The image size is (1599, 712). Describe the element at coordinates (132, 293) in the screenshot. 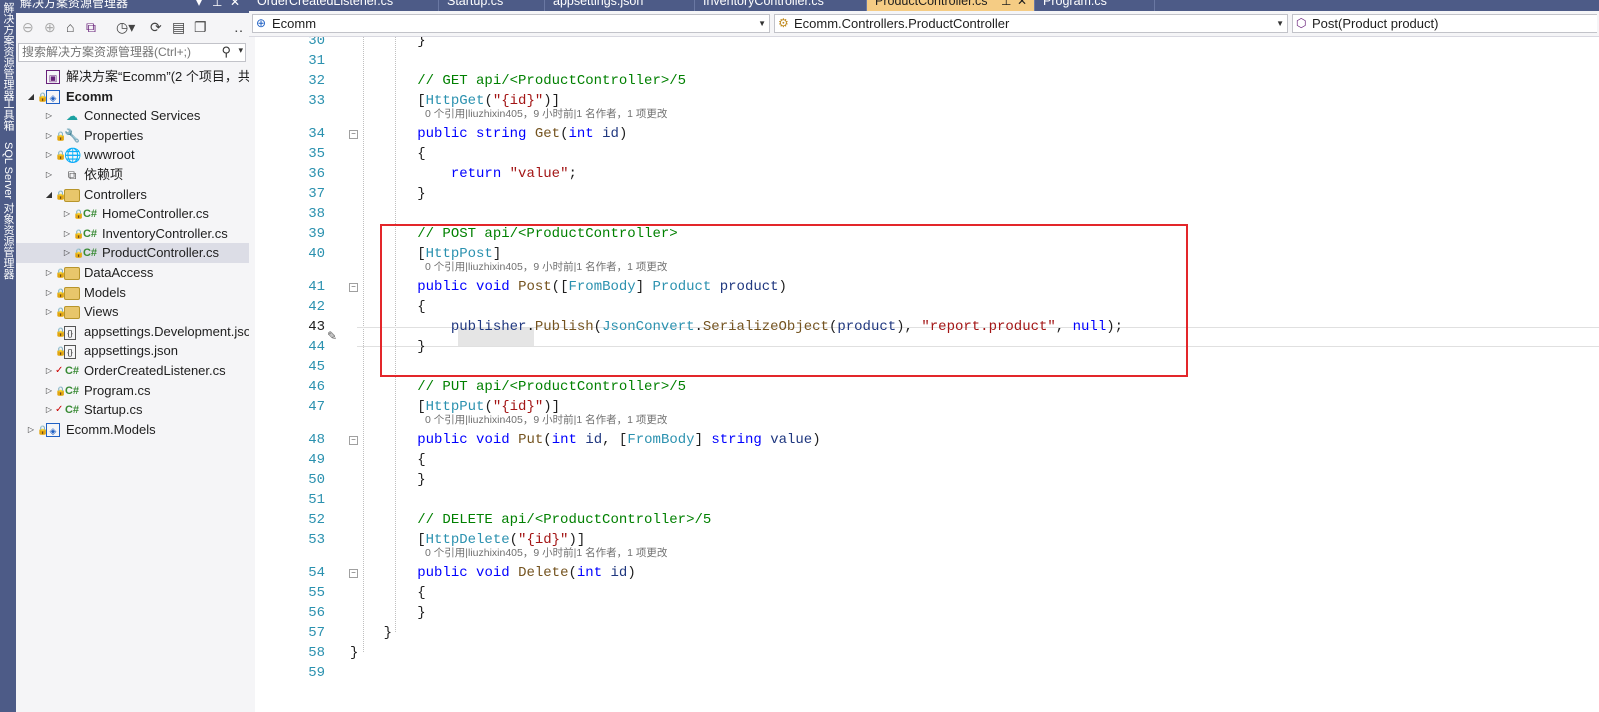

I see `tree-item: ▷ 🔒 Models` at that location.